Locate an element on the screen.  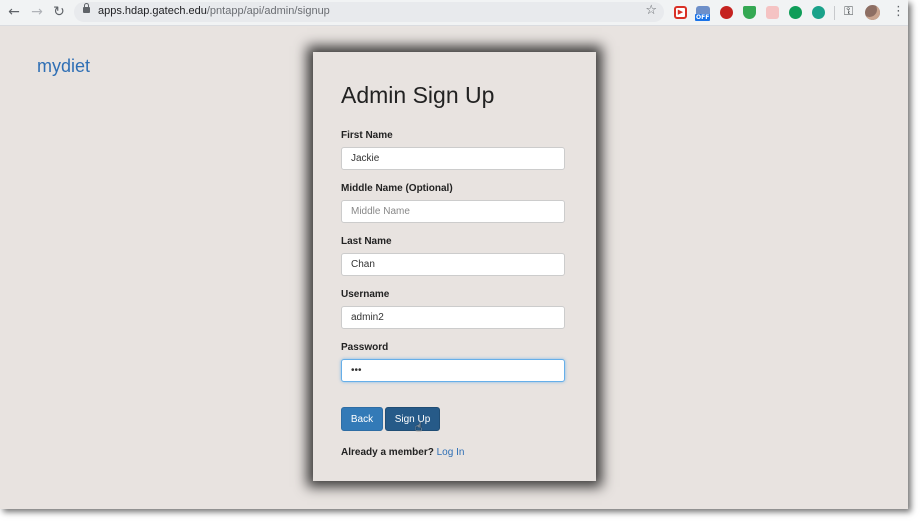
middle-name-field is located at coordinates (453, 211).